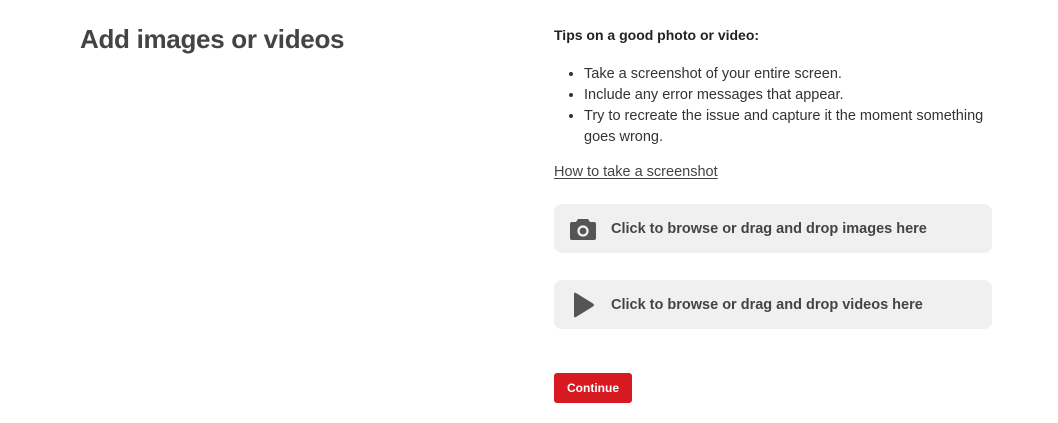 The width and height of the screenshot is (1058, 423). I want to click on tip-item-error-messages: Include any error messages that appear., so click(784, 95).